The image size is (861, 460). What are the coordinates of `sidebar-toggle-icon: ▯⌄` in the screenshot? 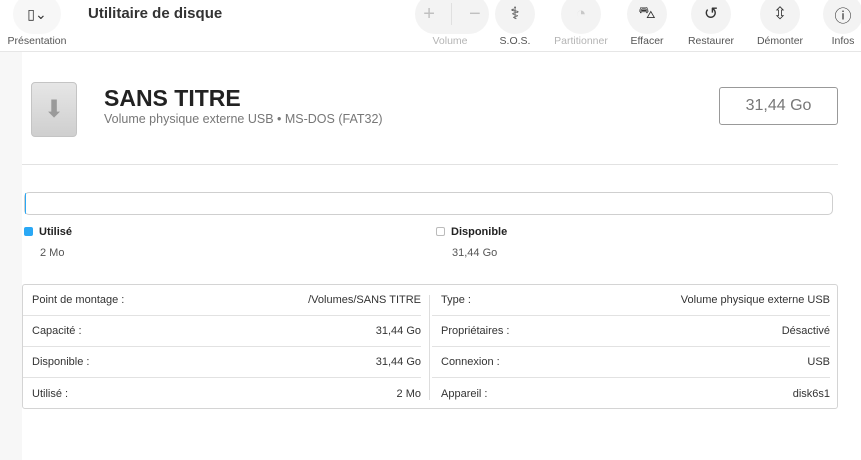 It's located at (37, 13).